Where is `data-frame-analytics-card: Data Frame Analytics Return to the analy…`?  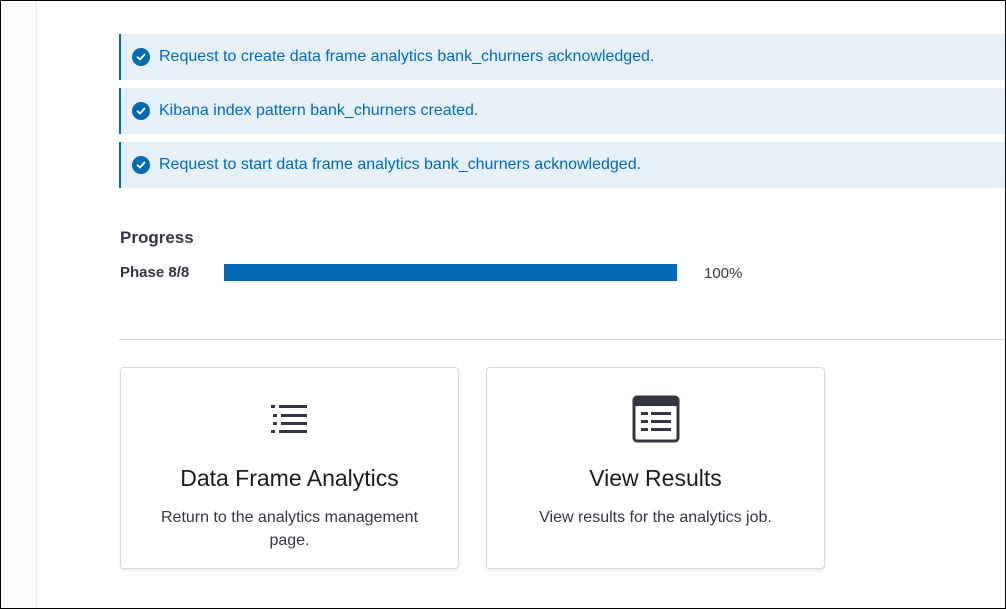 data-frame-analytics-card: Data Frame Analytics Return to the analy… is located at coordinates (289, 468).